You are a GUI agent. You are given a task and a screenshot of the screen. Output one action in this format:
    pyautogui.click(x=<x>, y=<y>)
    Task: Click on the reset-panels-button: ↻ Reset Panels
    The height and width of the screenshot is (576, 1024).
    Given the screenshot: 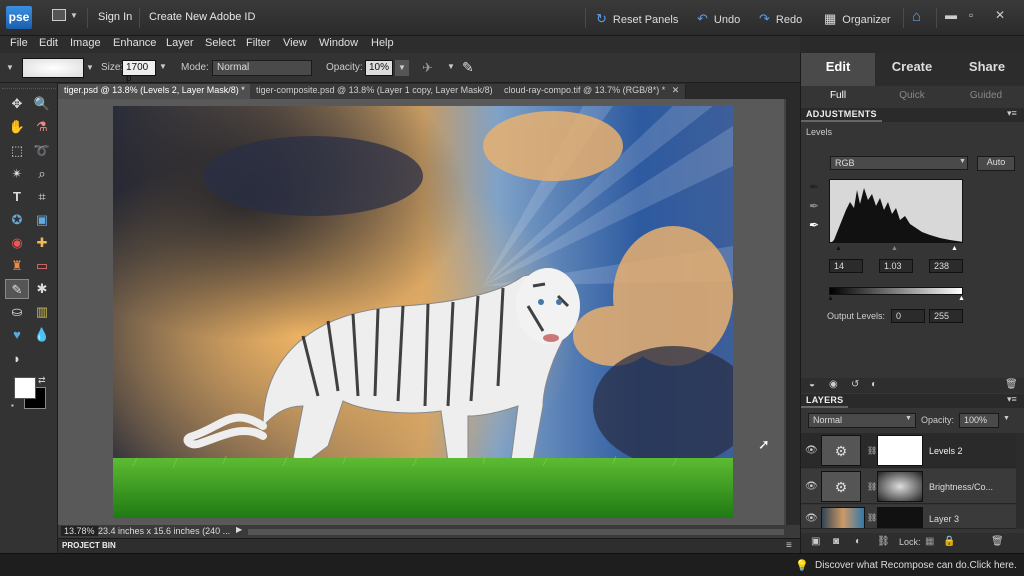 What is the action you would take?
    pyautogui.click(x=637, y=19)
    